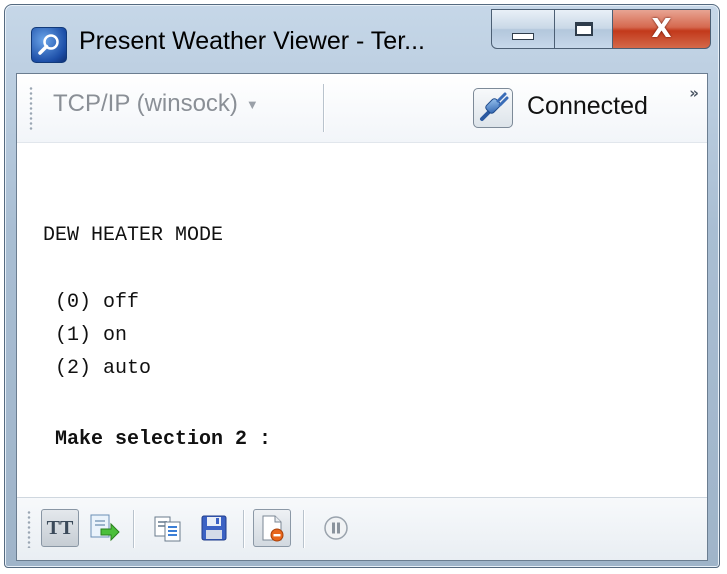 Image resolution: width=727 pixels, height=574 pixels. I want to click on send-file-icon, so click(105, 528).